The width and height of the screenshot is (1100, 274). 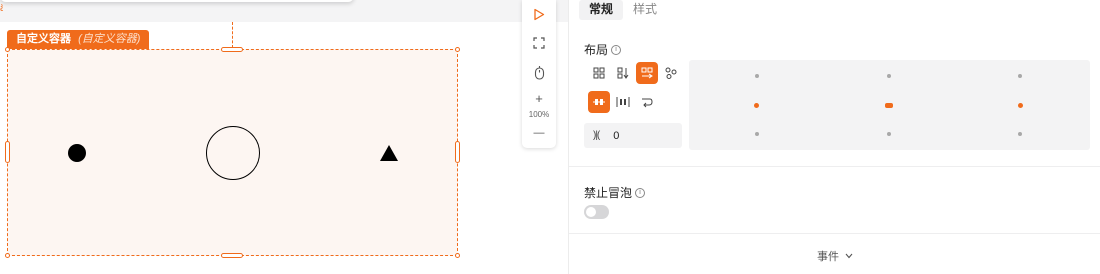 I want to click on fit-screen-button, so click(x=539, y=43).